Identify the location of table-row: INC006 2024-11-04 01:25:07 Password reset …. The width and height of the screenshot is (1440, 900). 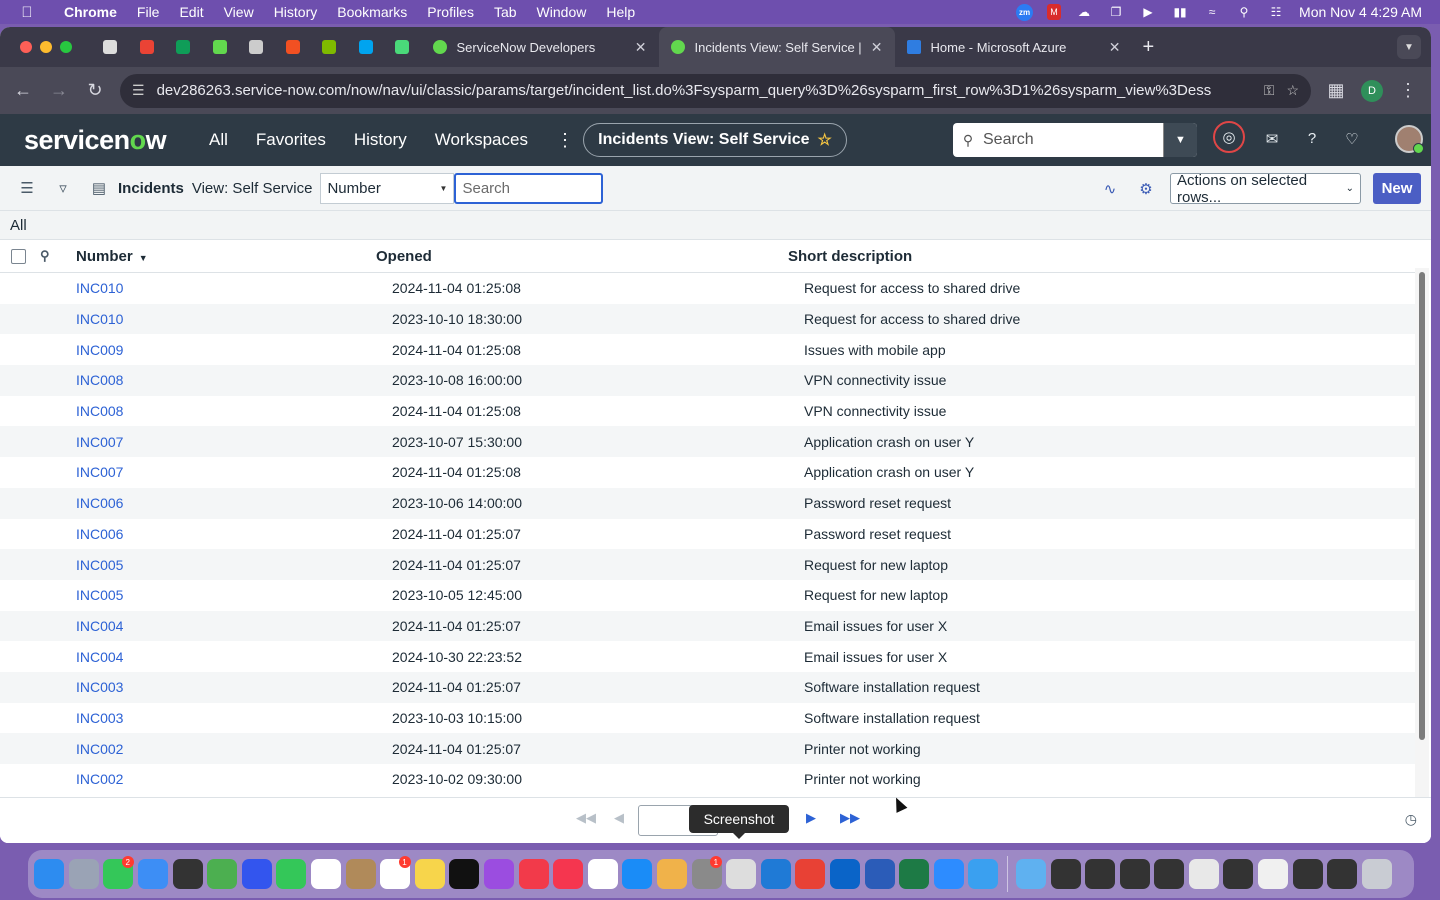
(707, 534).